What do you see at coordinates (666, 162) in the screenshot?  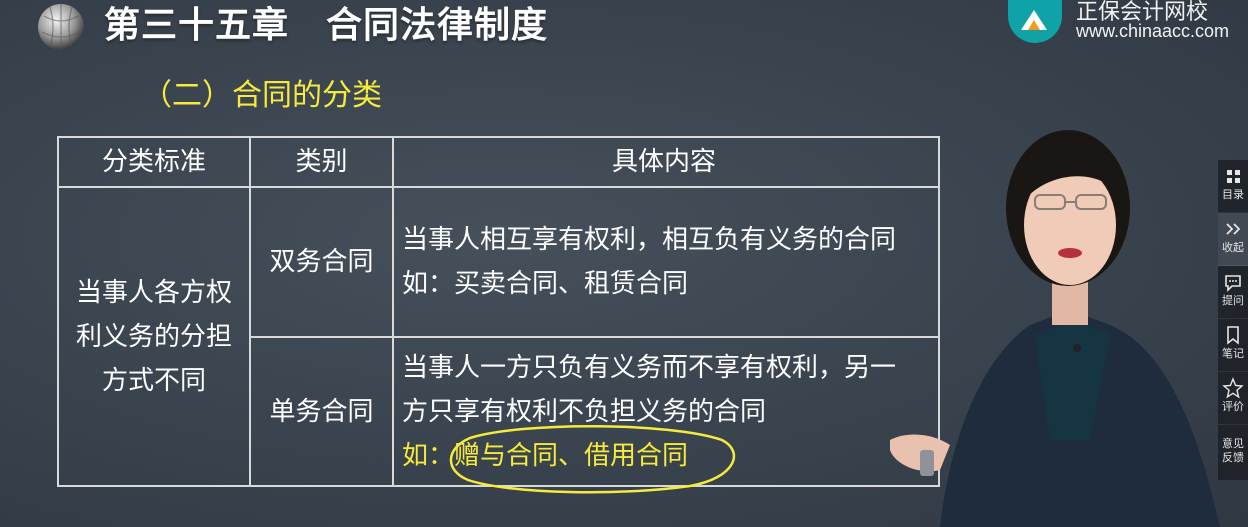 I see `header-content: 具体内容` at bounding box center [666, 162].